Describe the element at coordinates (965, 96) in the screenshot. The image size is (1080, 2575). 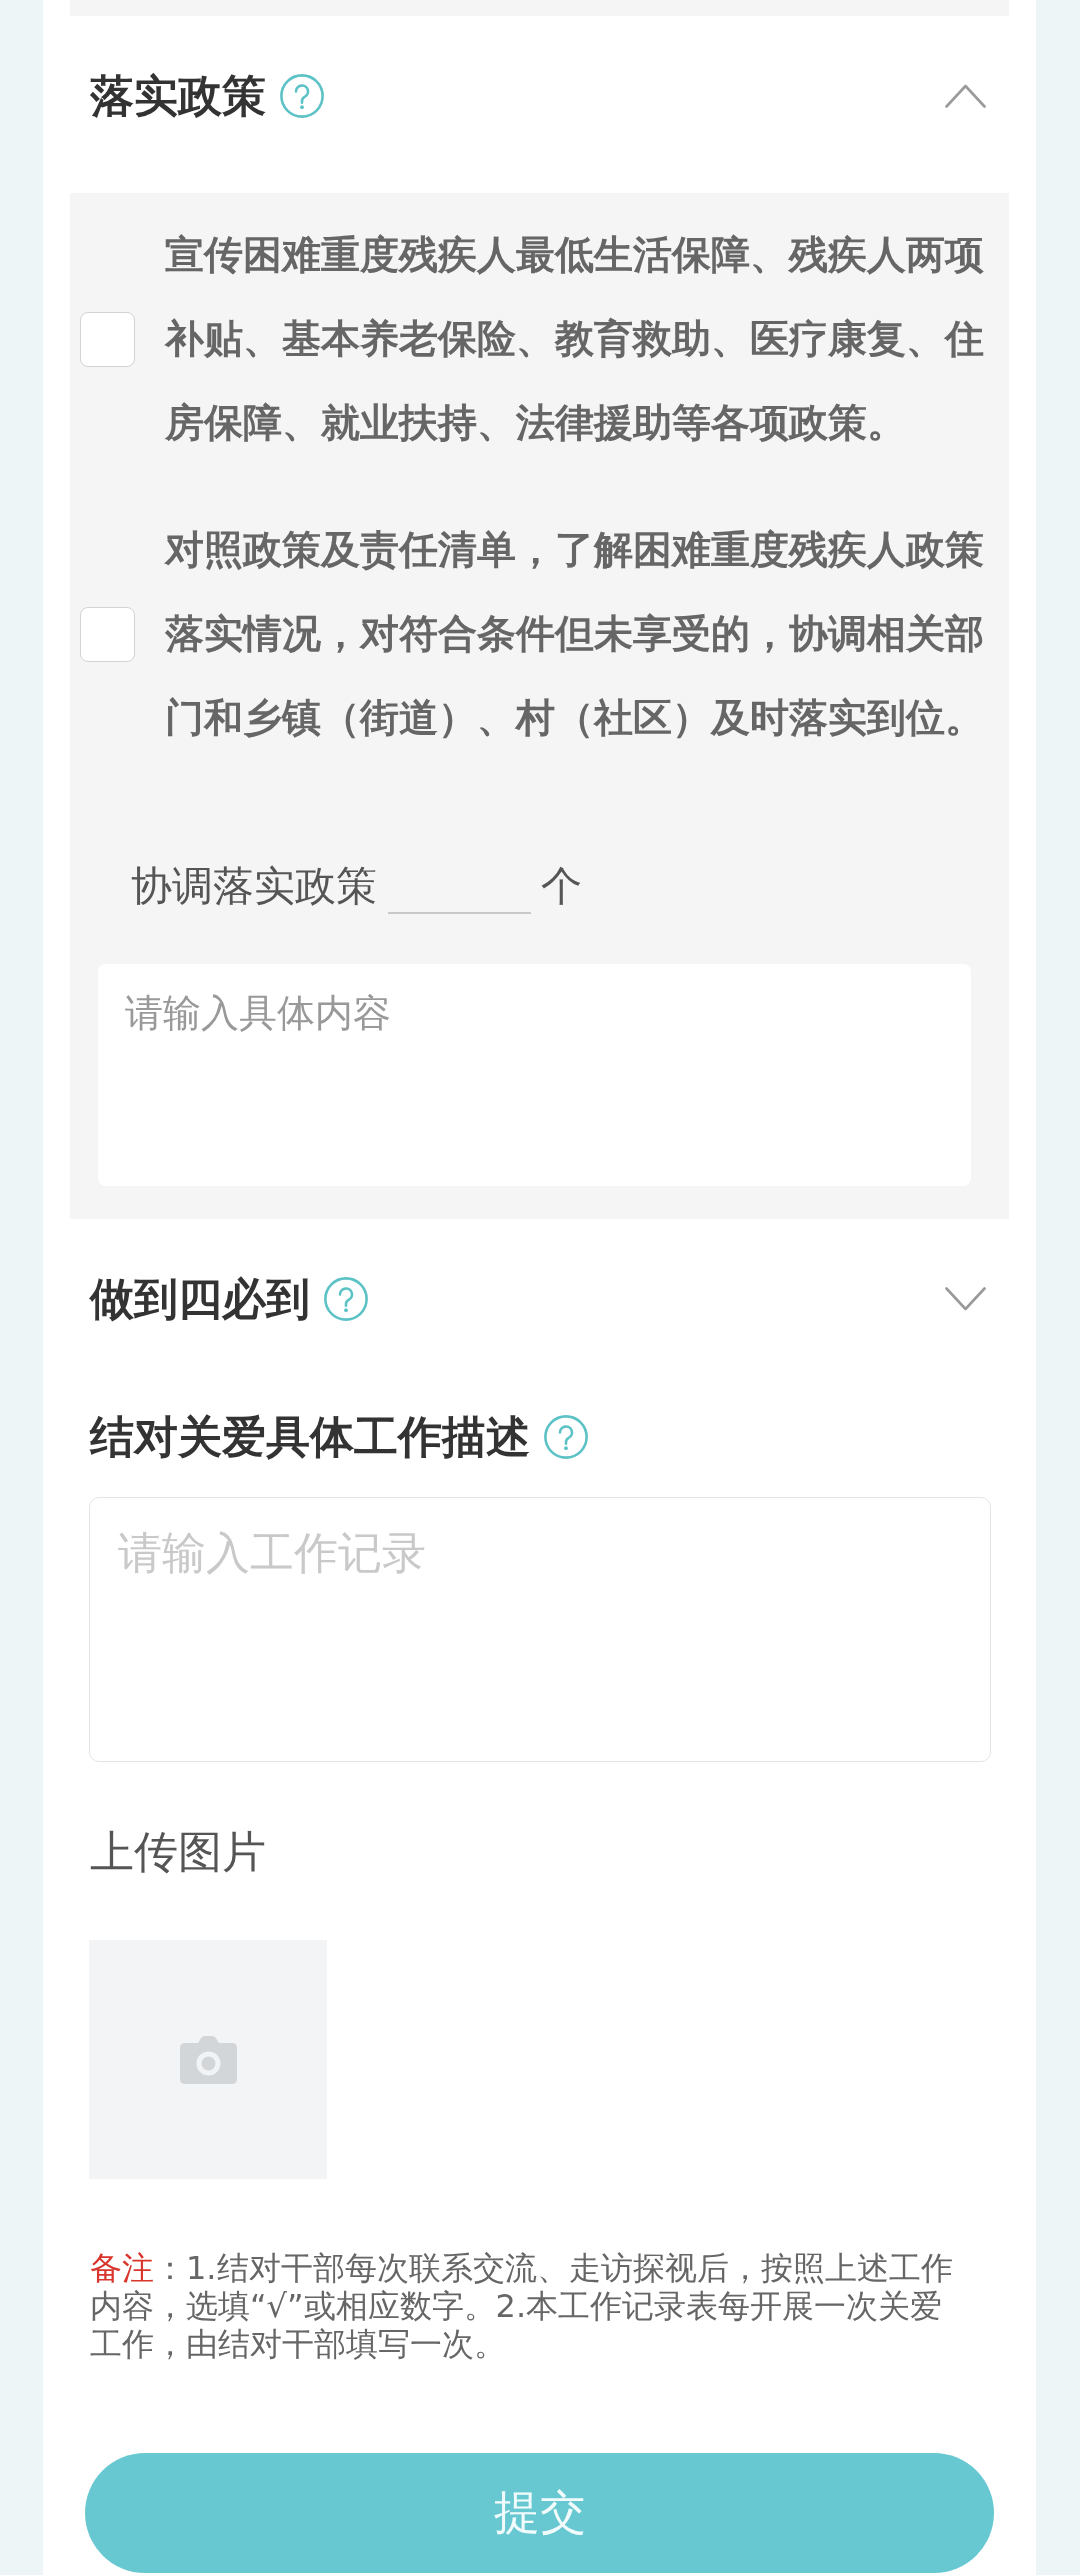
I see `chevron-up-icon` at that location.